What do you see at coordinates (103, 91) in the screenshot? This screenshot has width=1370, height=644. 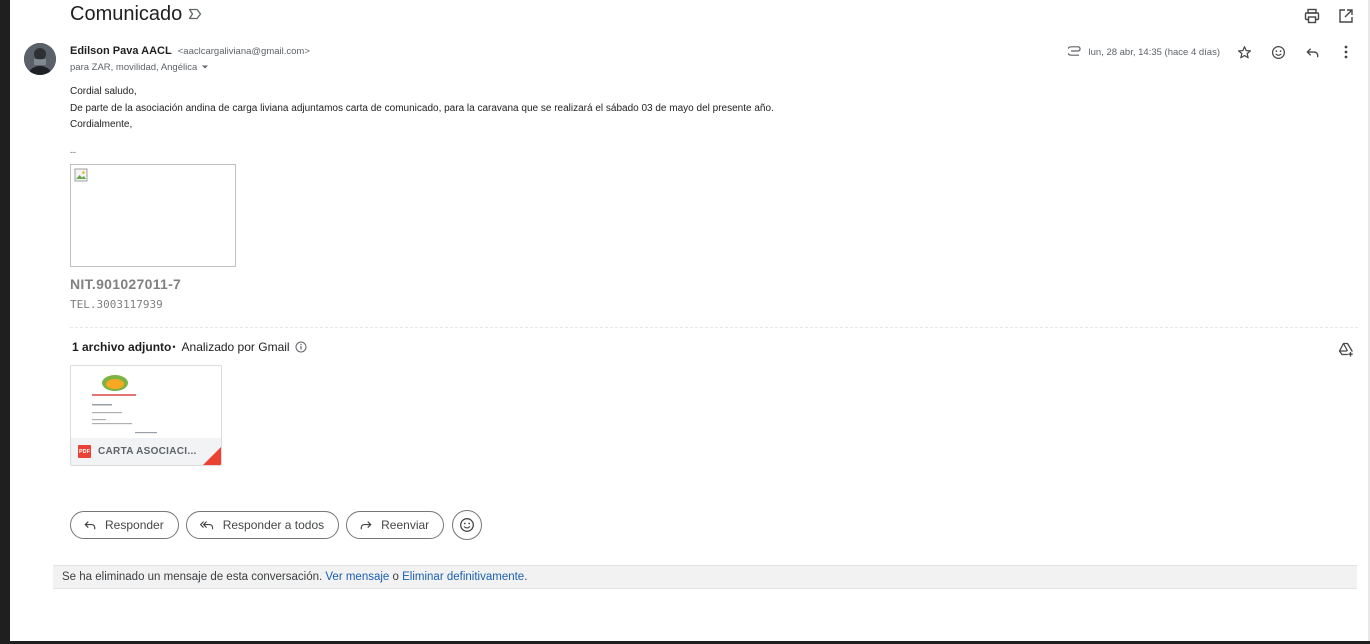 I see `body-greeting: Cordial saludo,` at bounding box center [103, 91].